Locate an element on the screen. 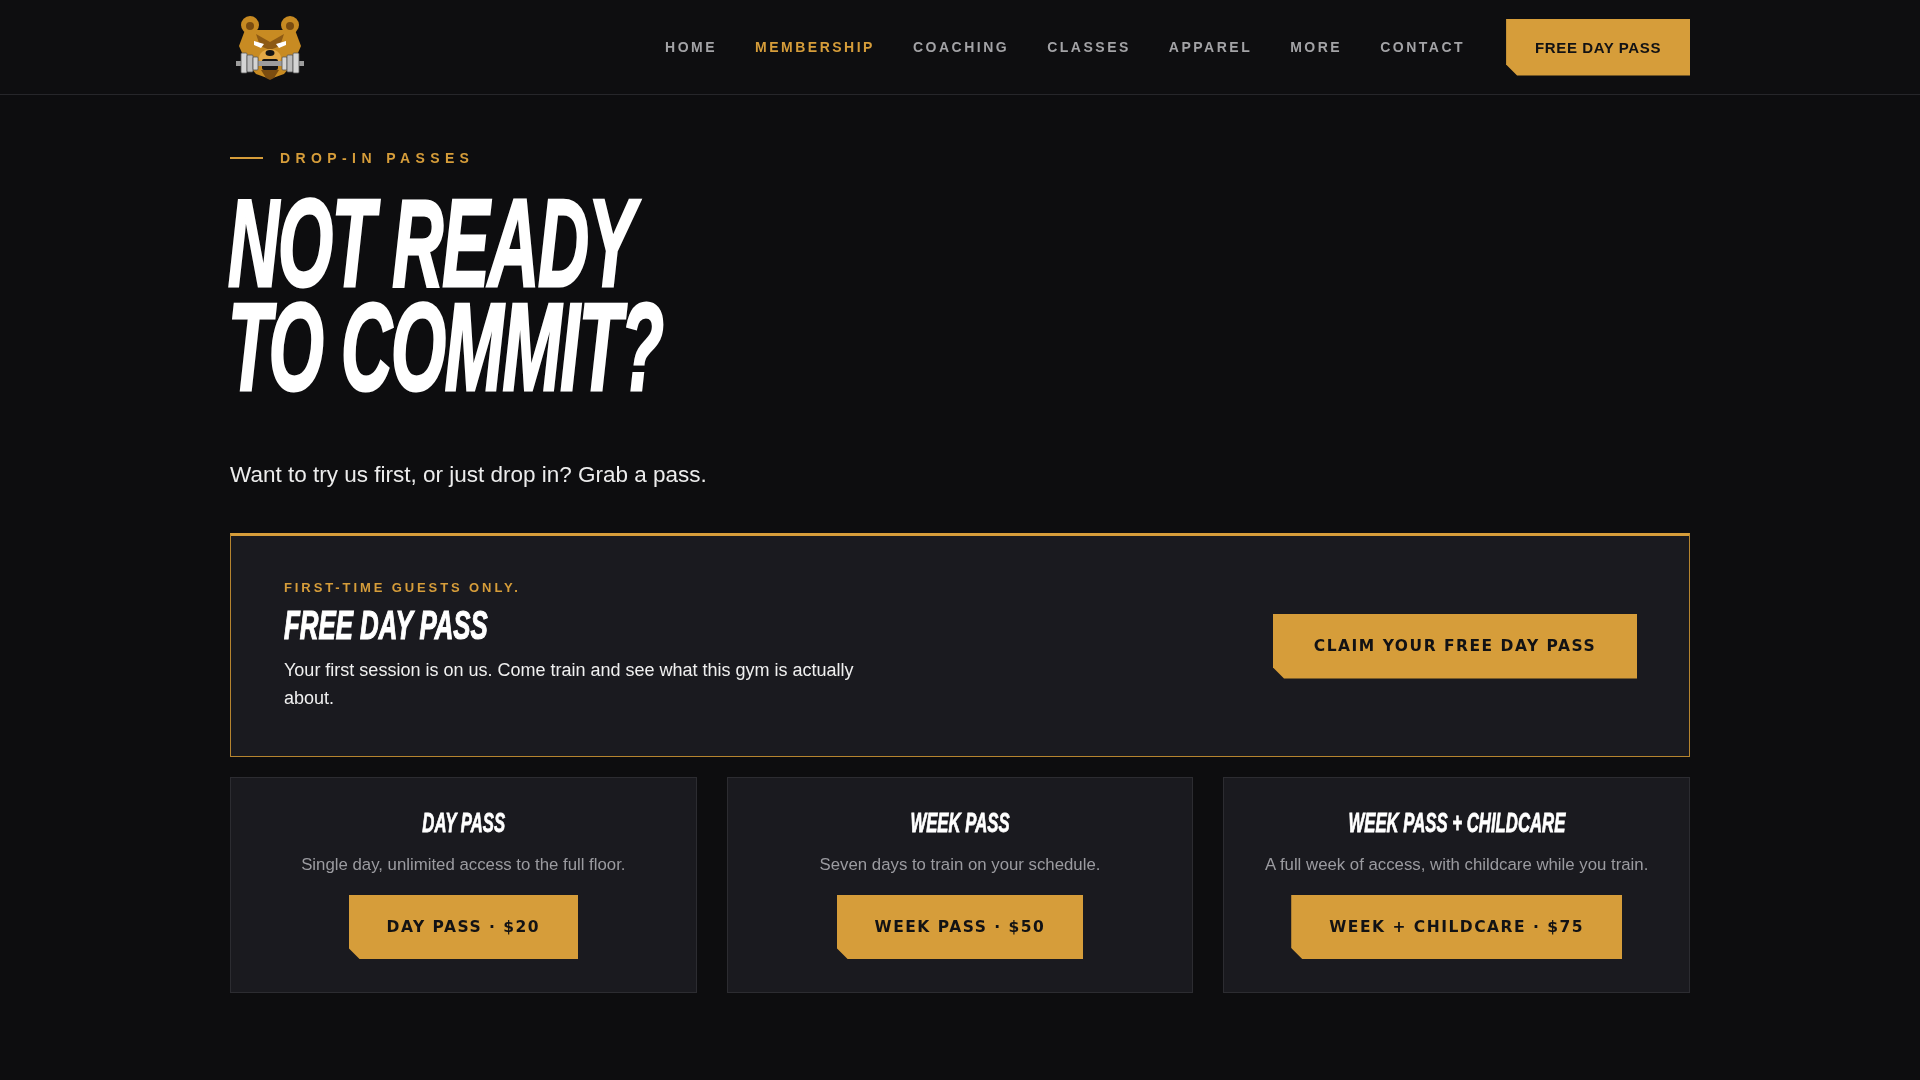 This screenshot has width=1920, height=1080. buy-pass-button: WEEK PASS · $50 is located at coordinates (960, 927).